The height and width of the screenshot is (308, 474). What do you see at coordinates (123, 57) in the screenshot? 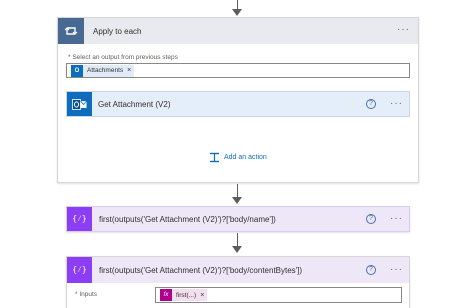
I see `select-output-label: * Select an output from previous steps` at bounding box center [123, 57].